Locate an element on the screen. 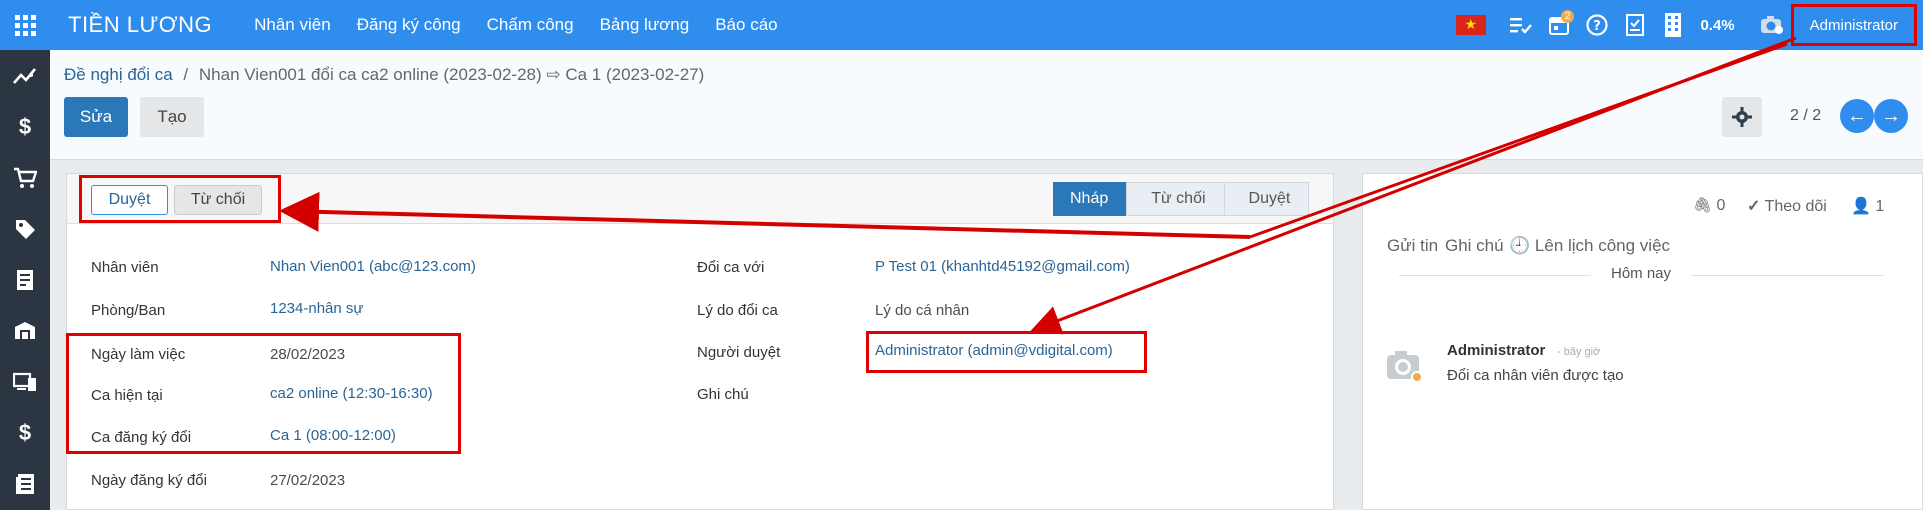 The width and height of the screenshot is (1923, 510). highlight-box-buttons is located at coordinates (180, 199).